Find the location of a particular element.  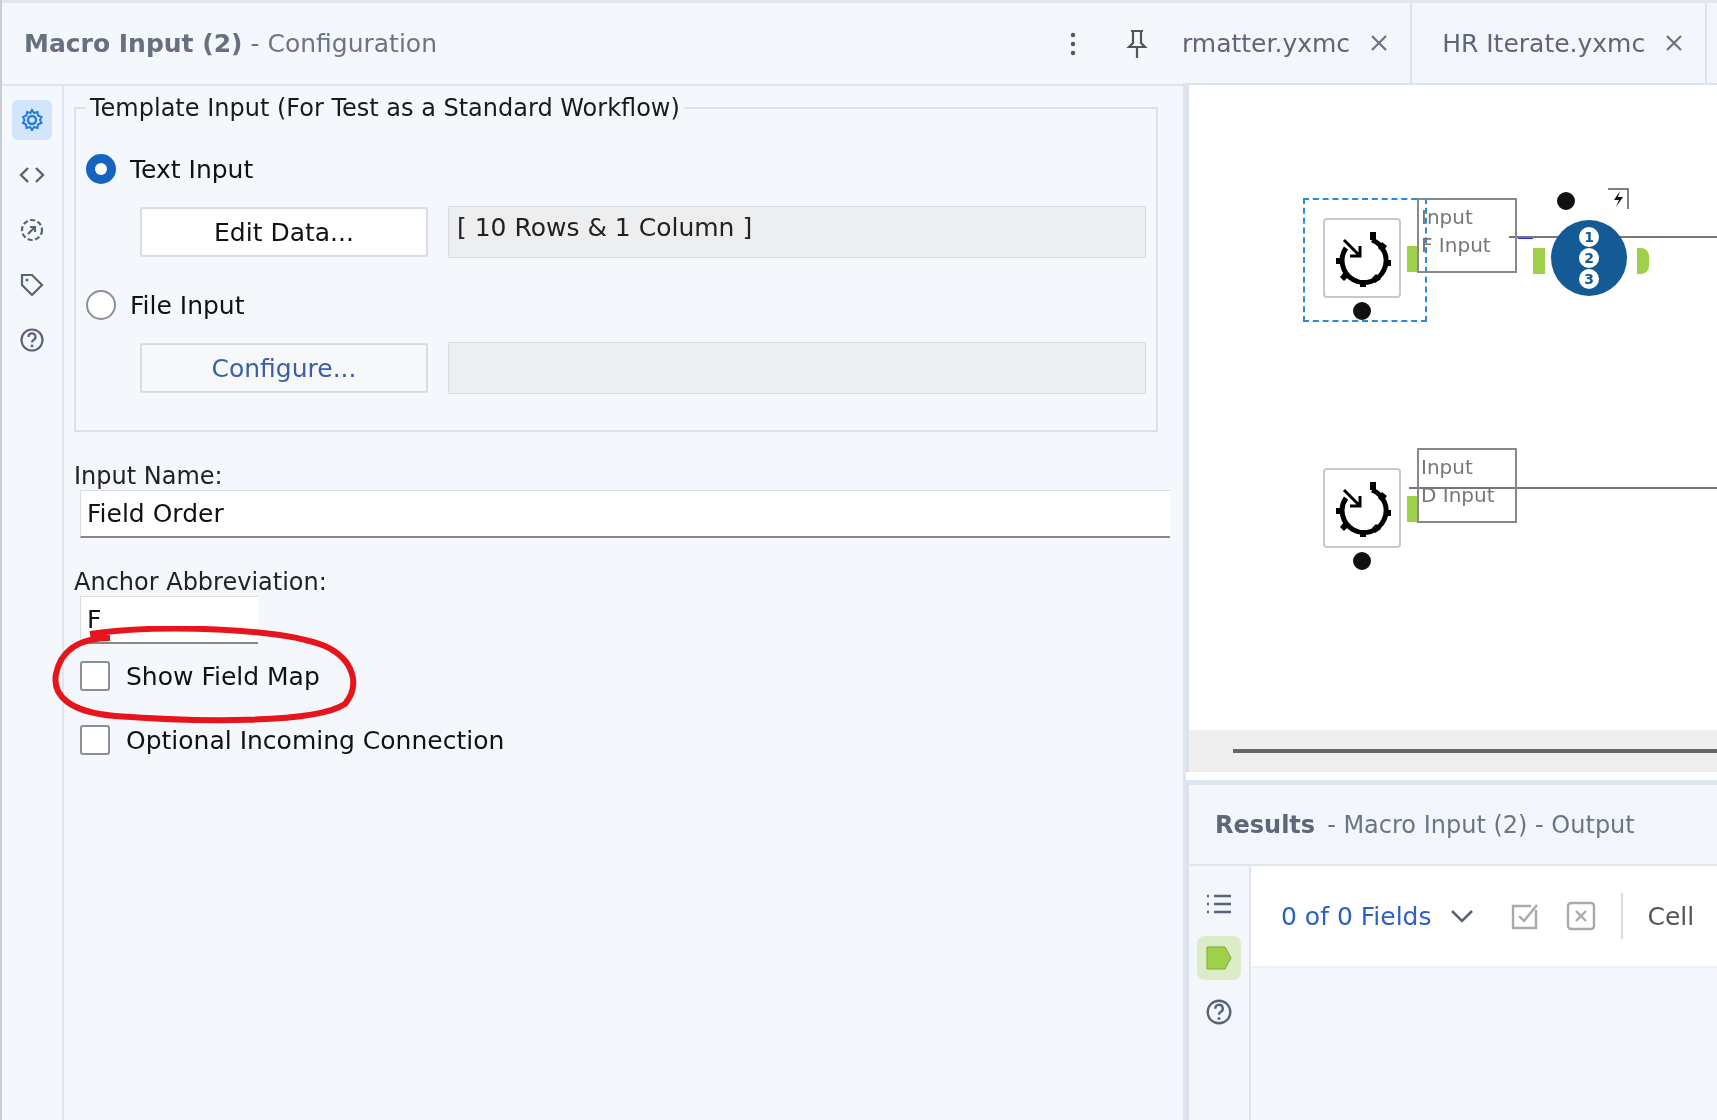

panel-title: Macro Input (2) is located at coordinates (133, 43).